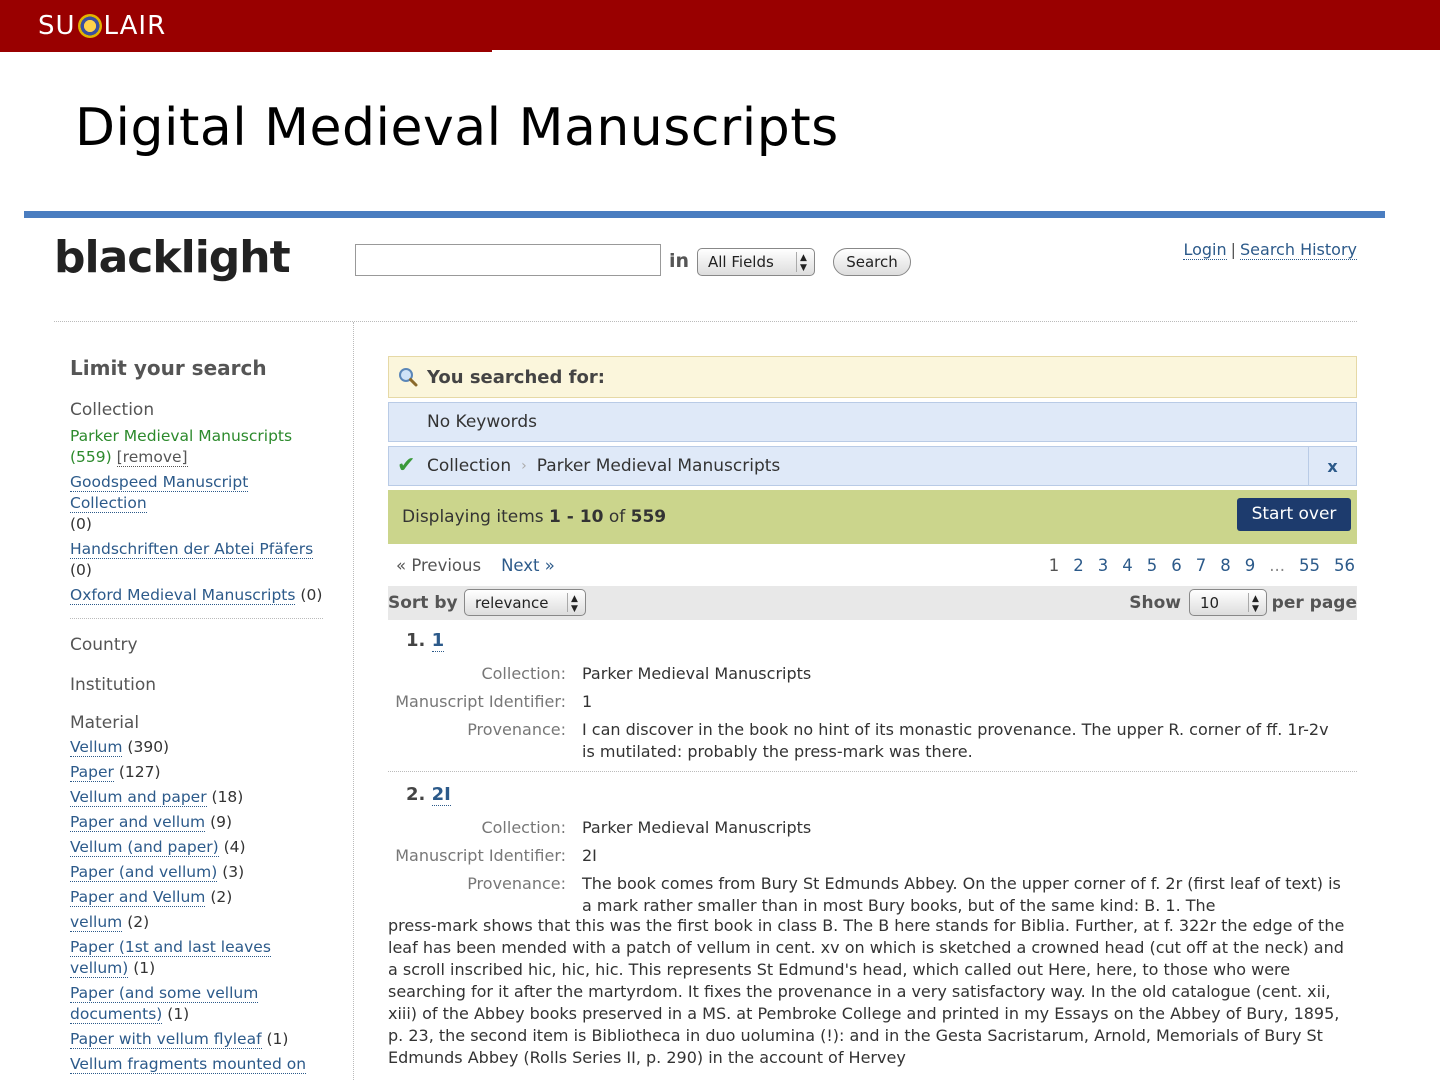 The width and height of the screenshot is (1440, 1080). Describe the element at coordinates (508, 260) in the screenshot. I see `search-input` at that location.